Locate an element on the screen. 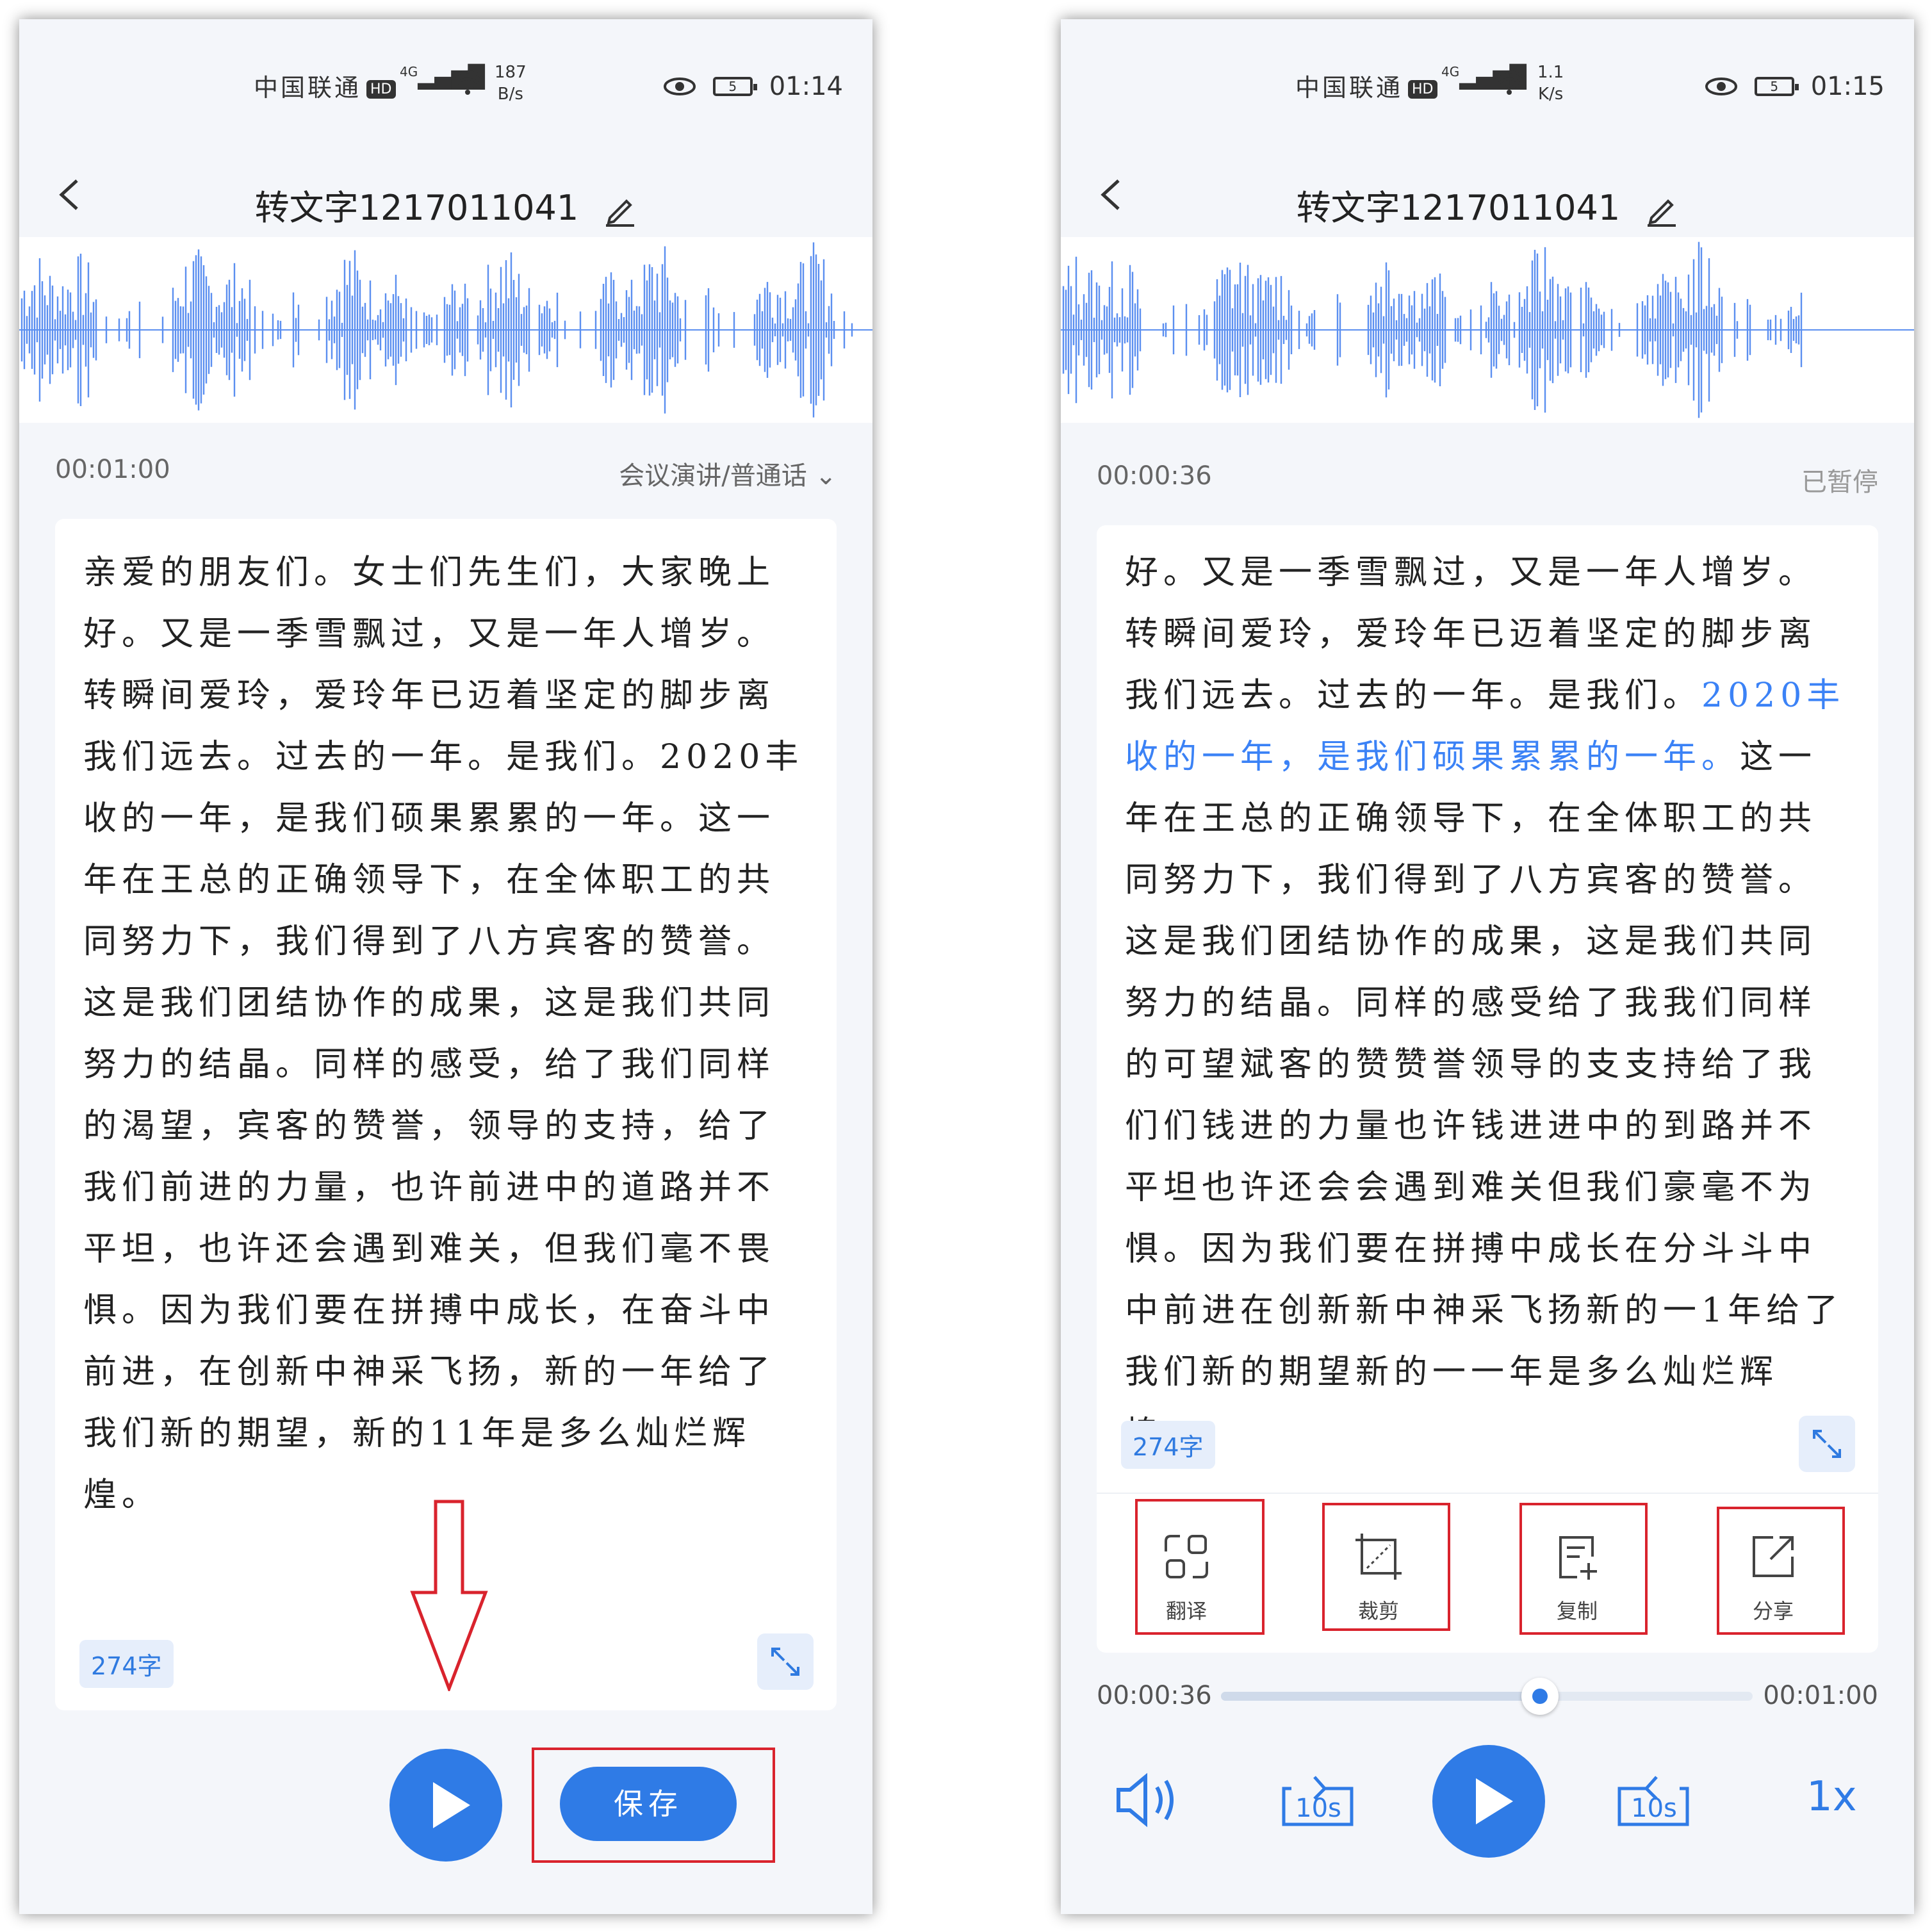 This screenshot has width=1932, height=1932. paused-status: 已暂停 is located at coordinates (1839, 482).